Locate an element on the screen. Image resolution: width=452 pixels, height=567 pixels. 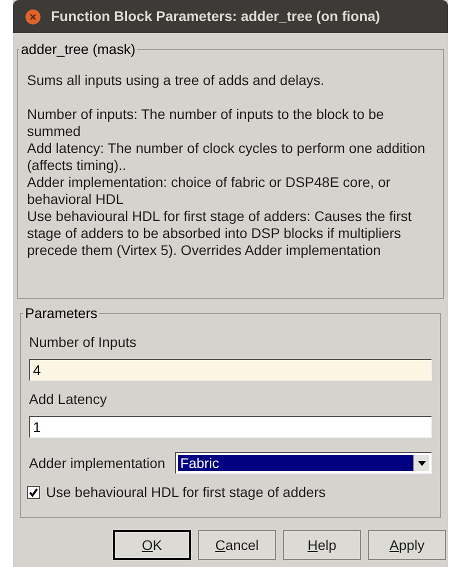
description-text: Number of inputs: The number of inputs to the block to be summed is located at coordinates (206, 123).